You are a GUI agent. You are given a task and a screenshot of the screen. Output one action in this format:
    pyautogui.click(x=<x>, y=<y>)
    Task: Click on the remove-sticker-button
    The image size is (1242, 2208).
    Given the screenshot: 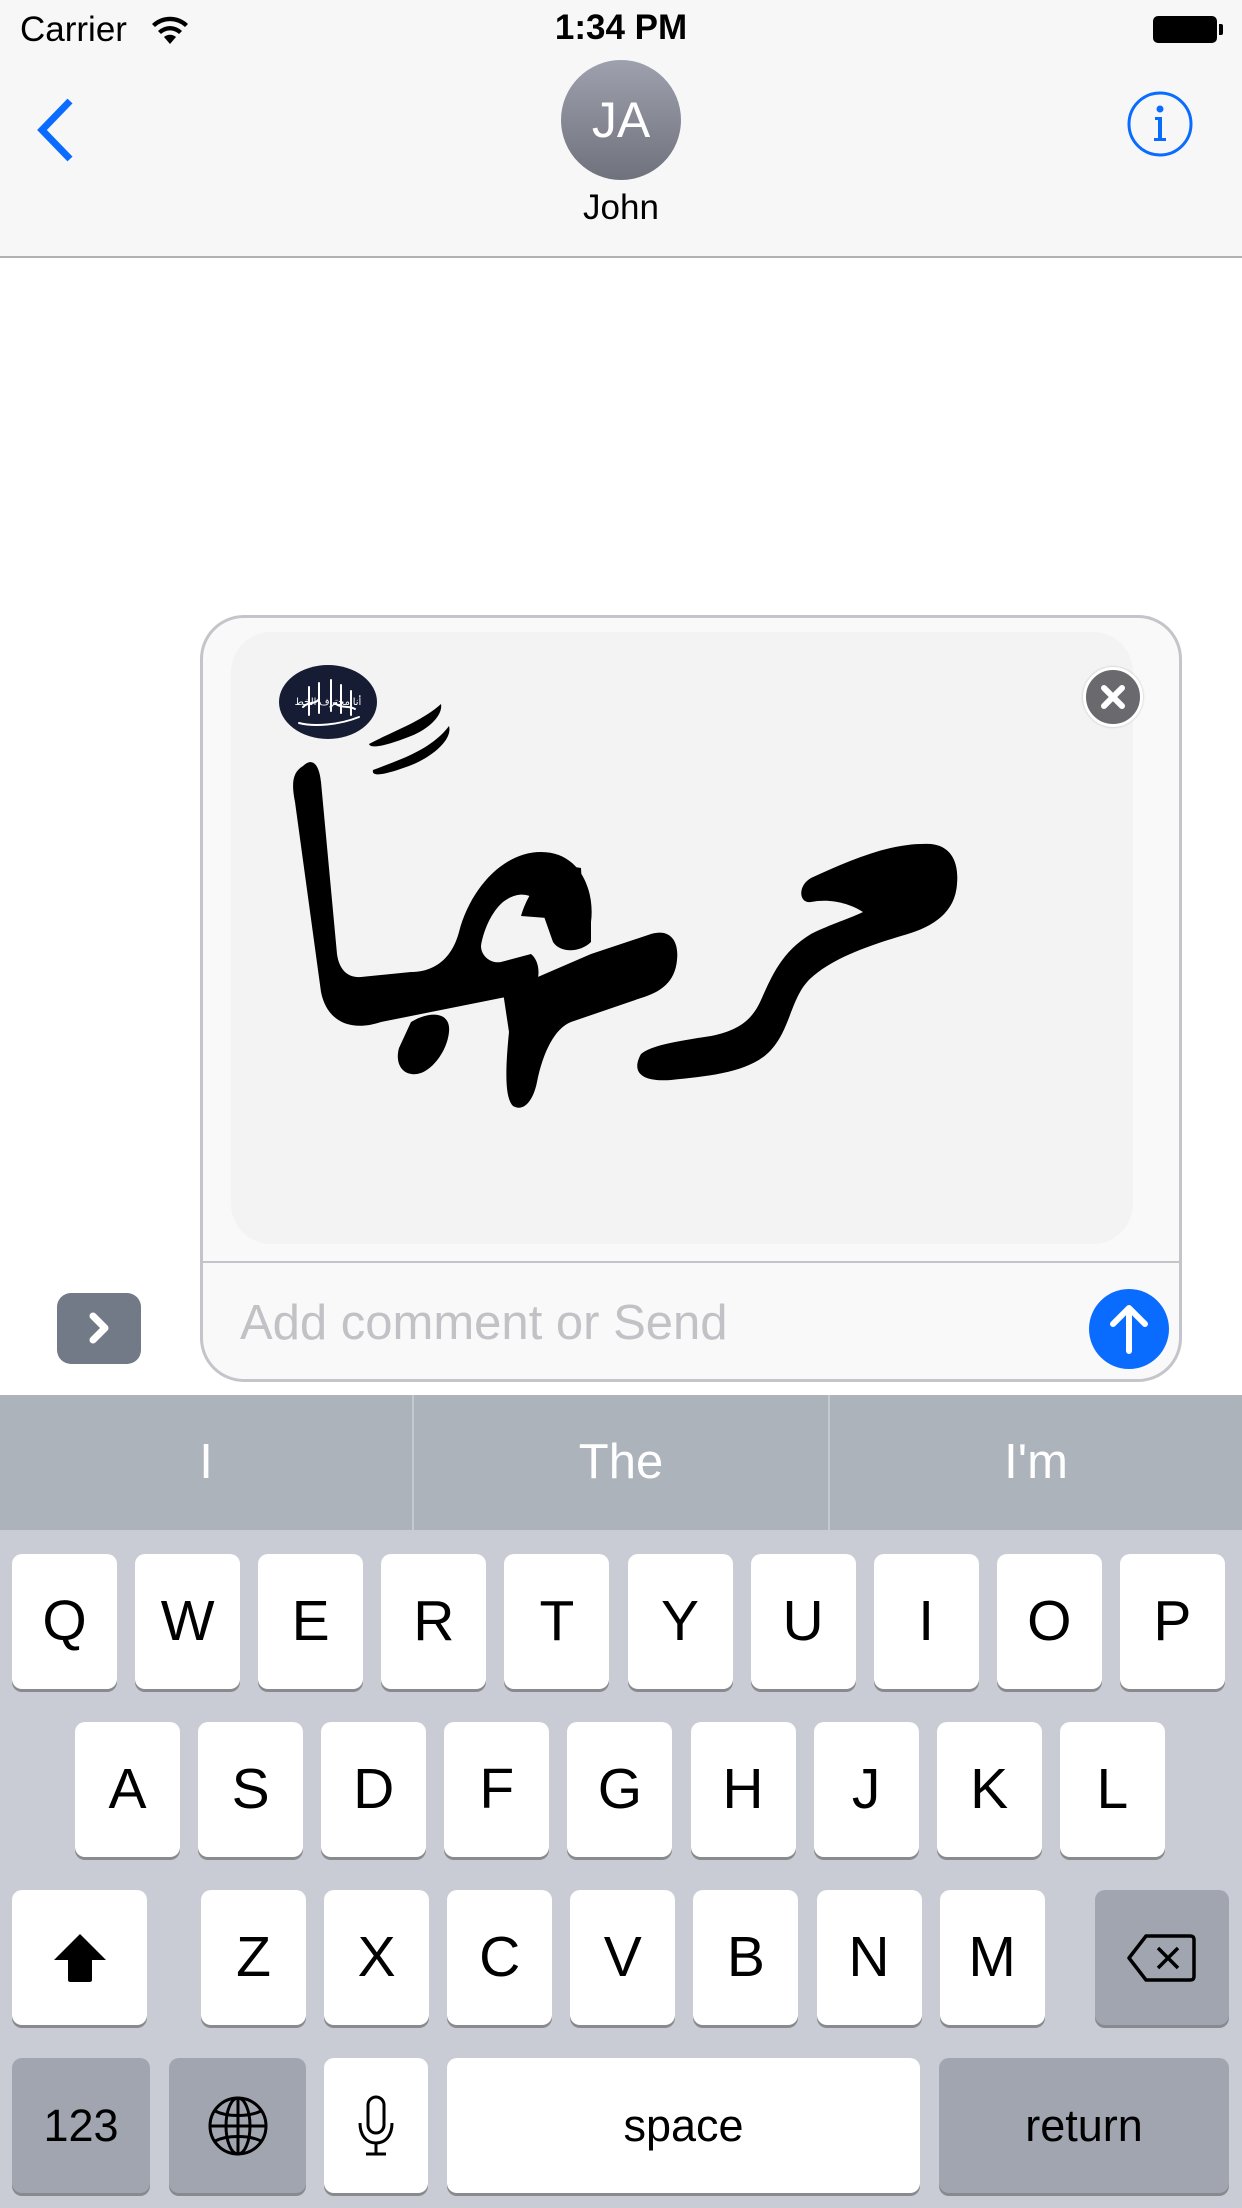 What is the action you would take?
    pyautogui.click(x=1113, y=697)
    